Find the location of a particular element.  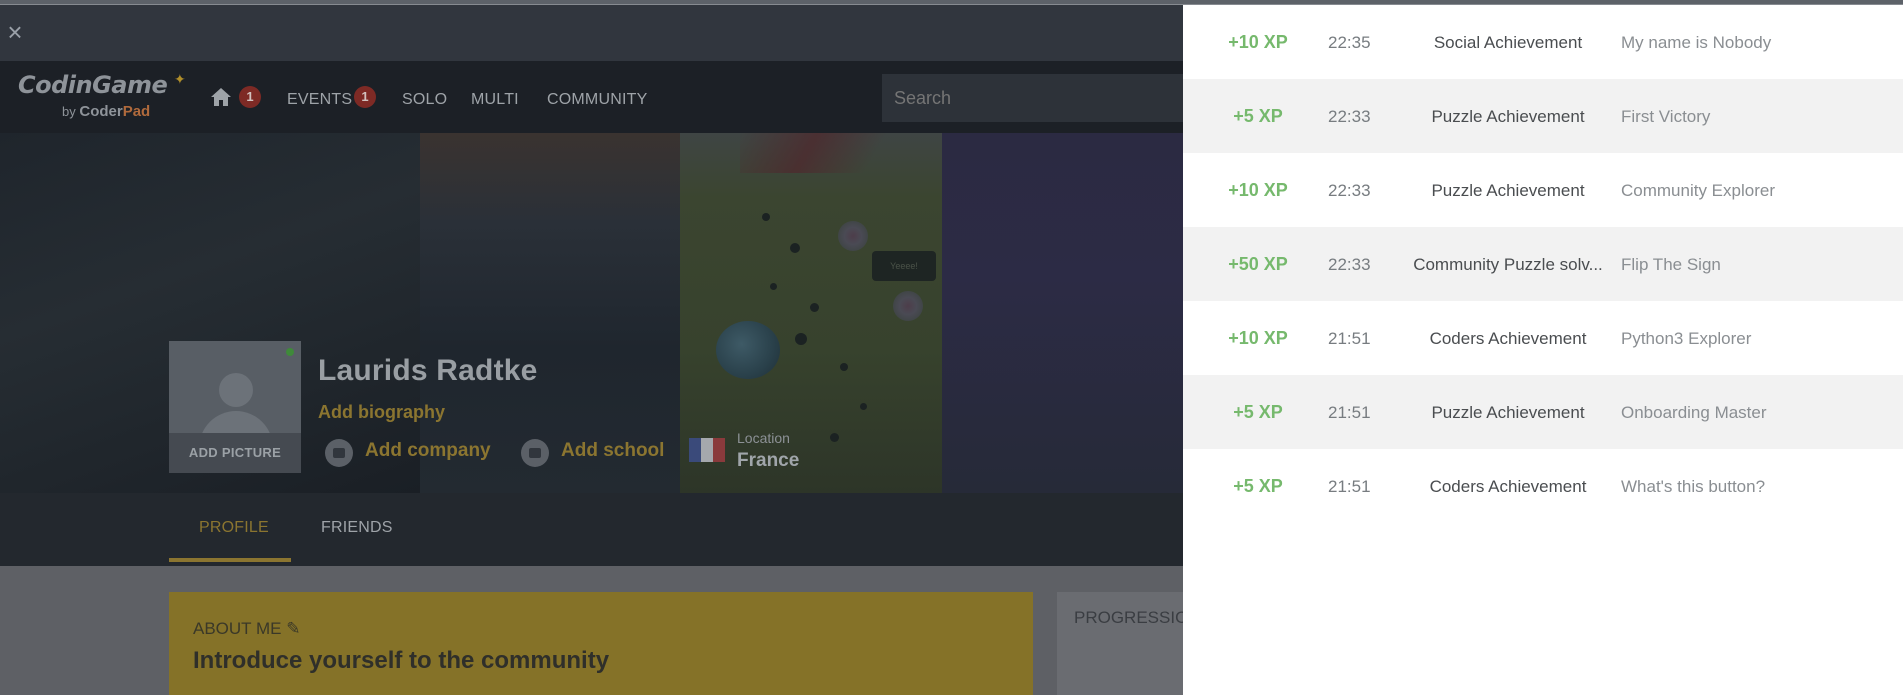

nav-community: COMMUNITY is located at coordinates (597, 100).